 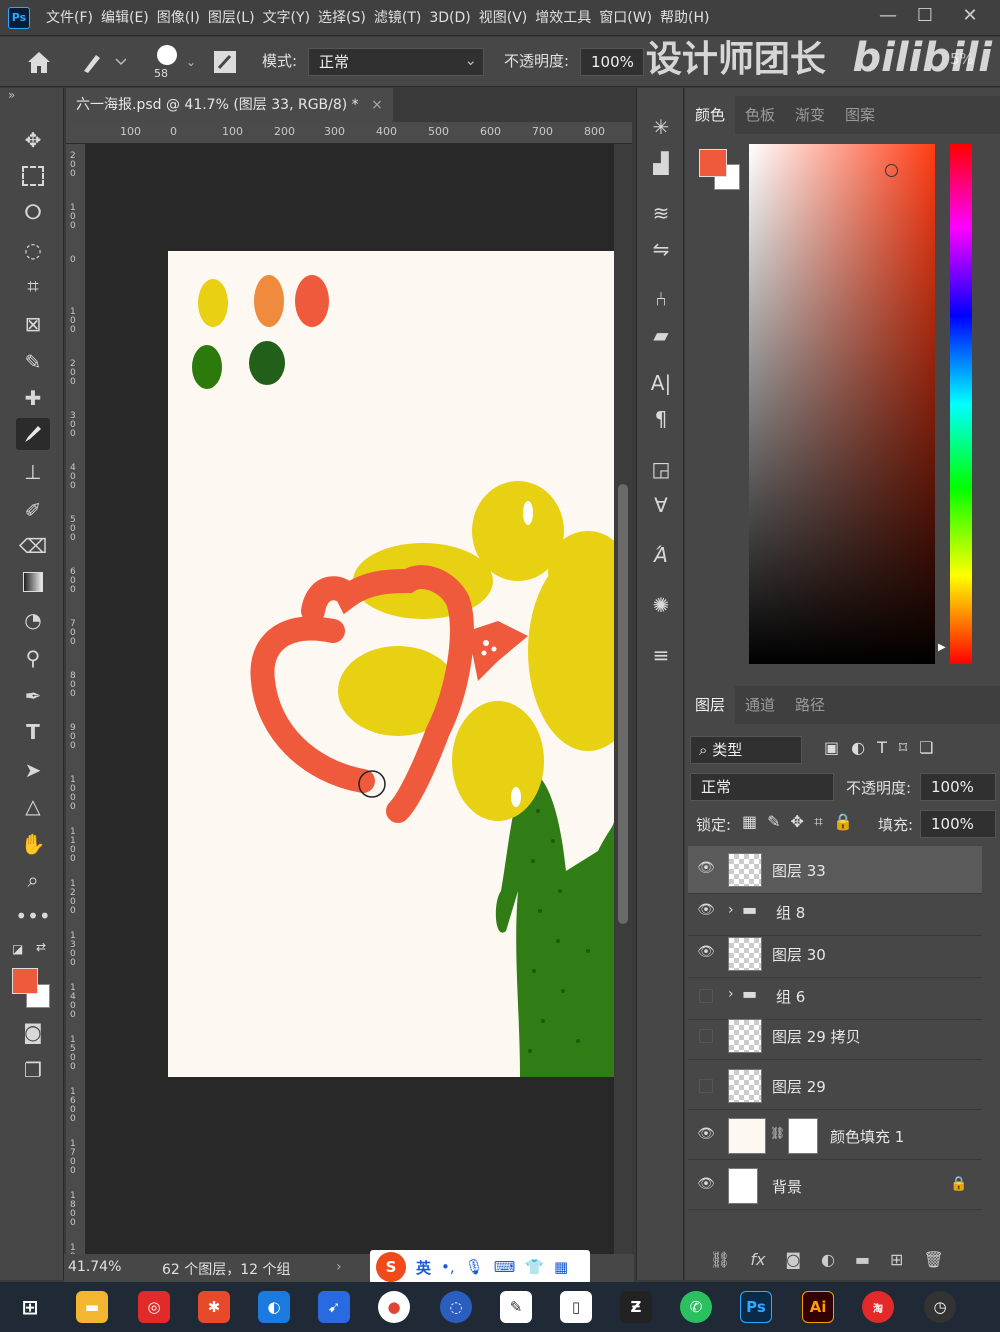 What do you see at coordinates (835, 912) in the screenshot?
I see `layer-row: 👁 › ▬ 组 8` at bounding box center [835, 912].